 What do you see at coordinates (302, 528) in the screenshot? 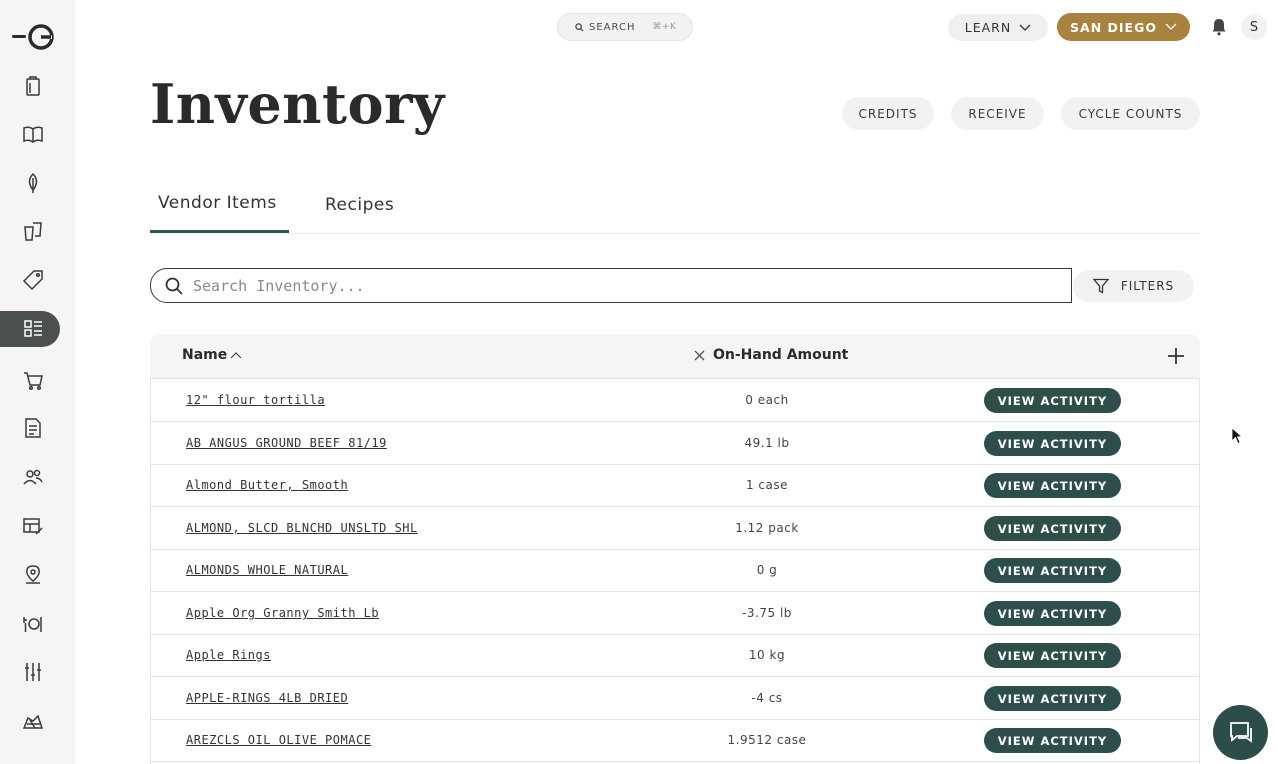
I see `item-name-link: ALMOND, SLCD BLNCHD UNSLTD SHL` at bounding box center [302, 528].